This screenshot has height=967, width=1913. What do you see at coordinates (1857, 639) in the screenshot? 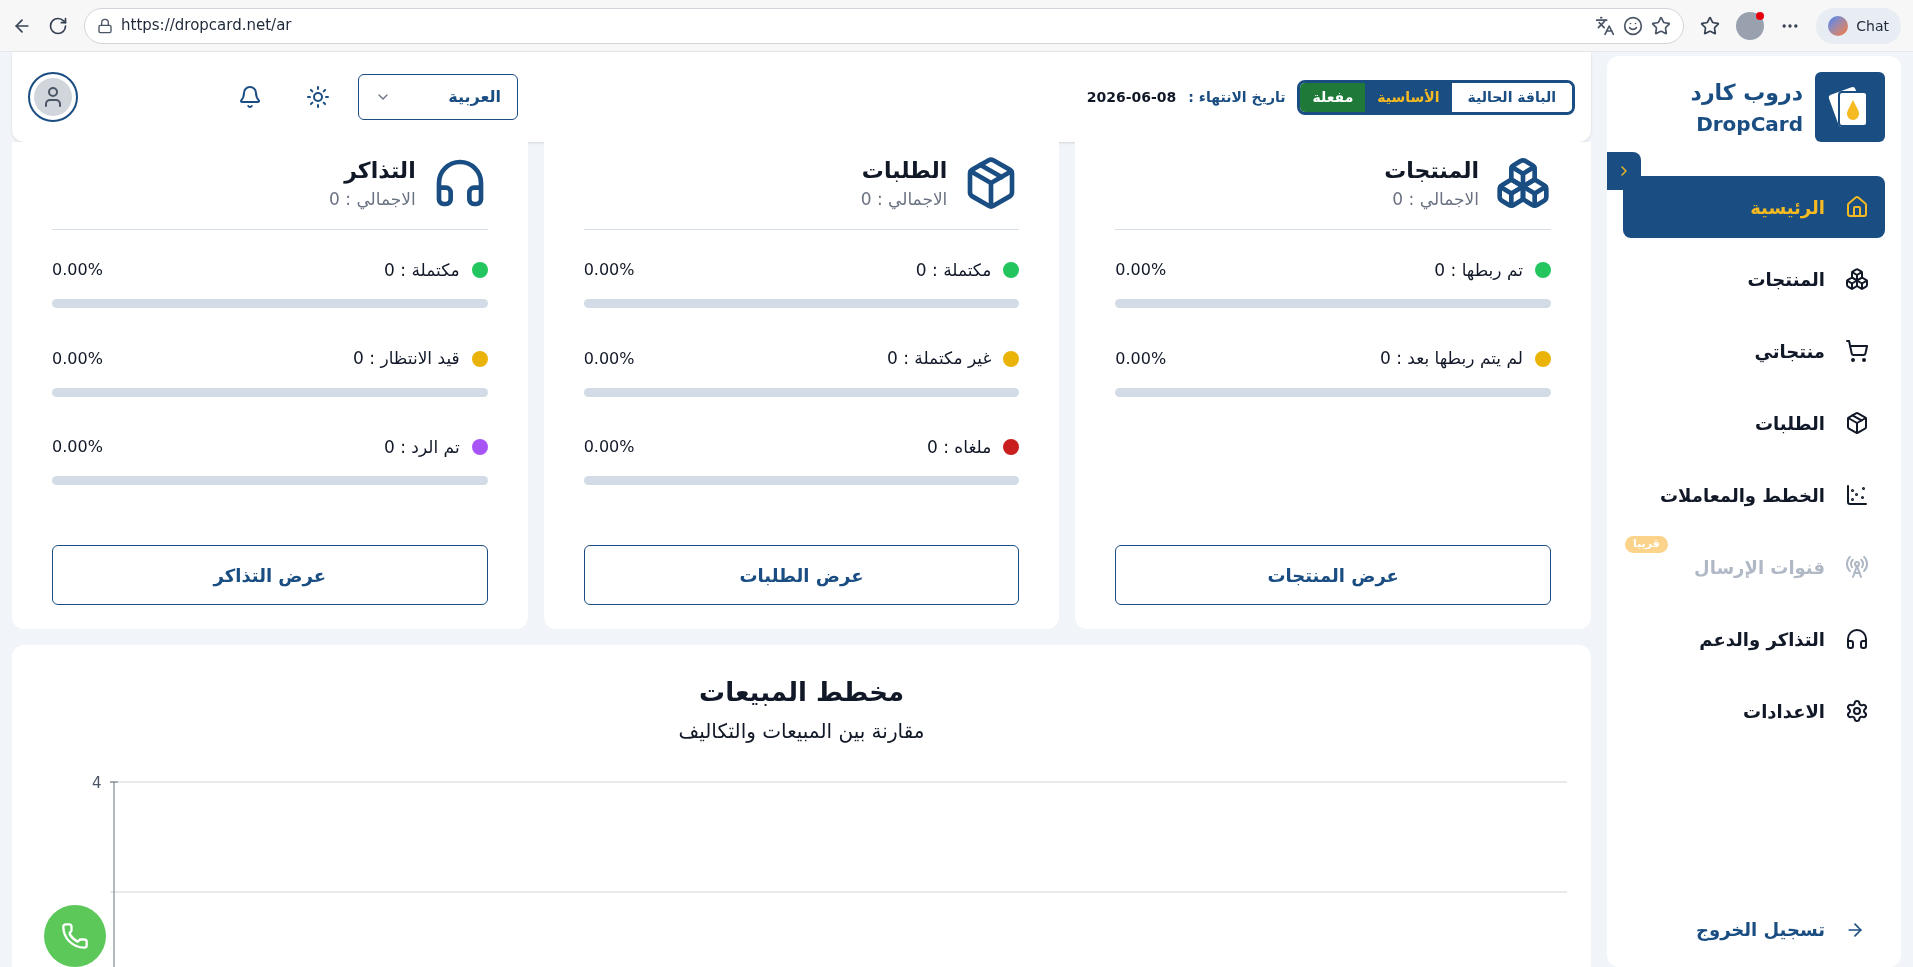
I see `headset-icon` at bounding box center [1857, 639].